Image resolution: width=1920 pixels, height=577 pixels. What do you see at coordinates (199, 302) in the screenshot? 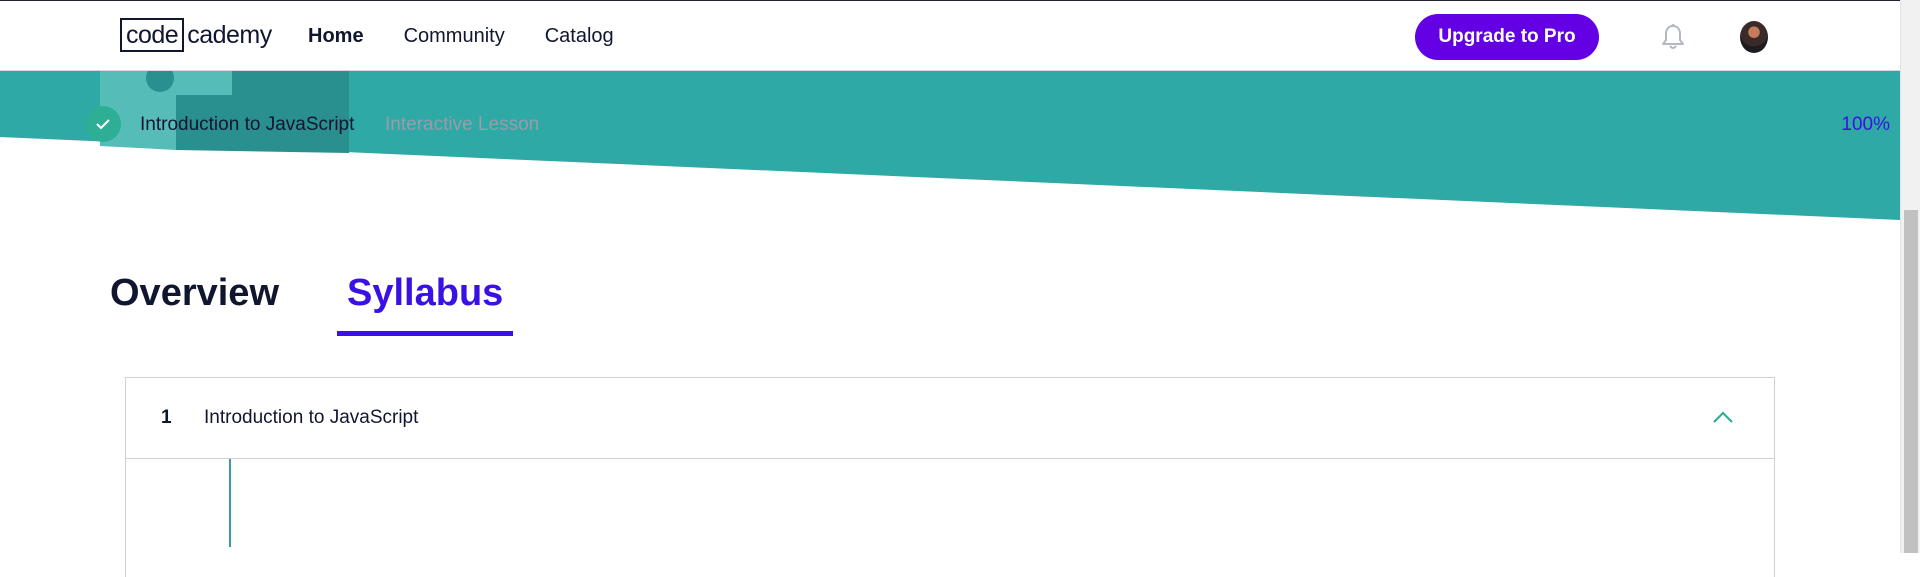
I see `tab-overview: Overview` at bounding box center [199, 302].